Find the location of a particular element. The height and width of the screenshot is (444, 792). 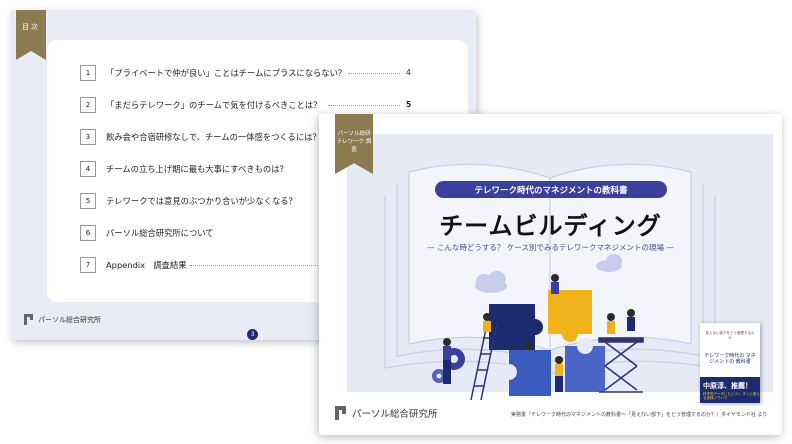

toc-item-page: 5 is located at coordinates (409, 104).